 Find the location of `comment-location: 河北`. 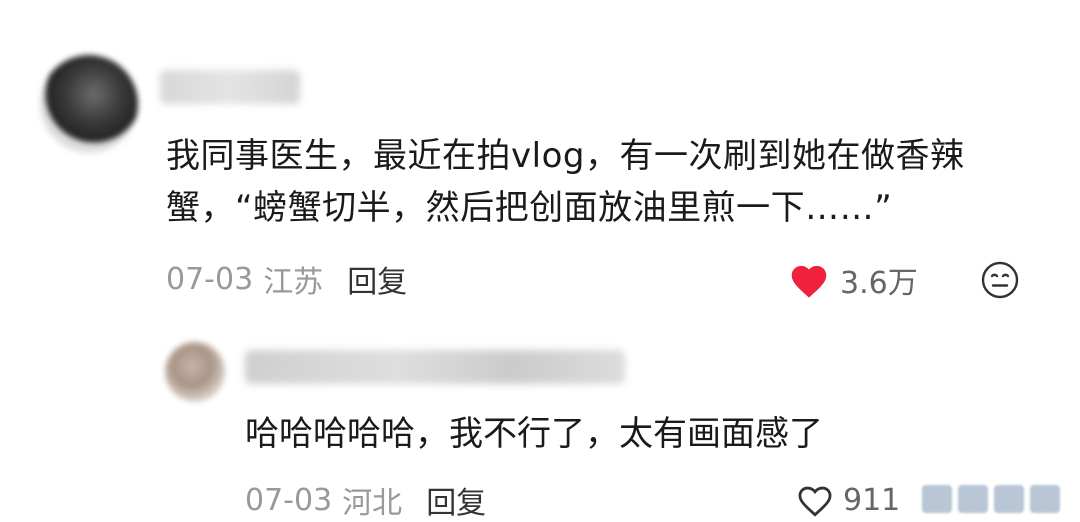

comment-location: 河北 is located at coordinates (372, 503).